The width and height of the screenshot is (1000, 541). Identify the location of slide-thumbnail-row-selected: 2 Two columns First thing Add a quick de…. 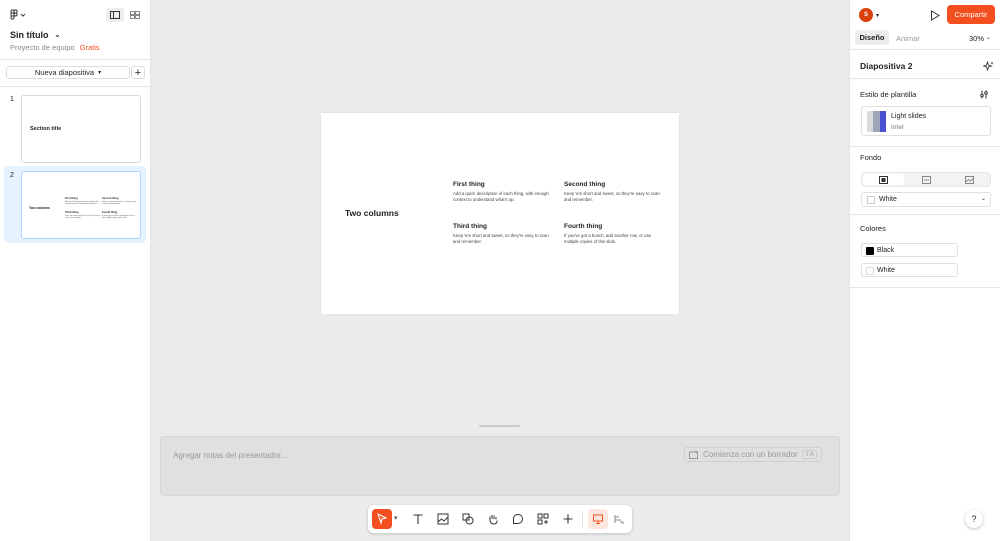
(75, 204).